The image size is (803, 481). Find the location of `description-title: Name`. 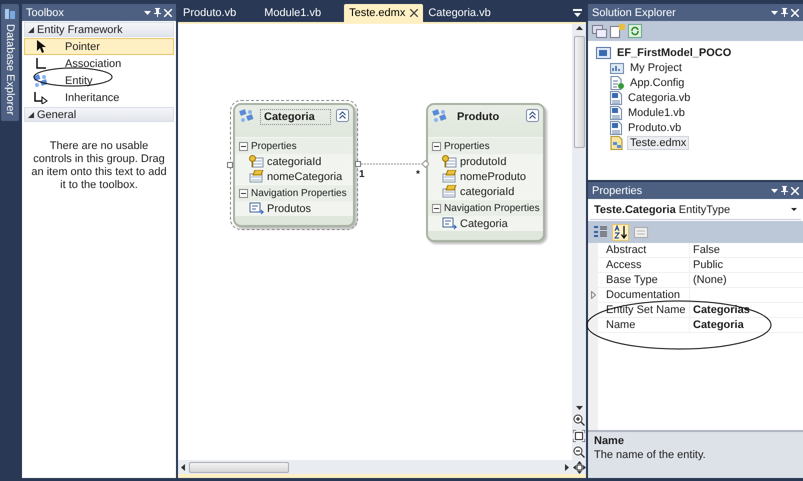

description-title: Name is located at coordinates (609, 441).